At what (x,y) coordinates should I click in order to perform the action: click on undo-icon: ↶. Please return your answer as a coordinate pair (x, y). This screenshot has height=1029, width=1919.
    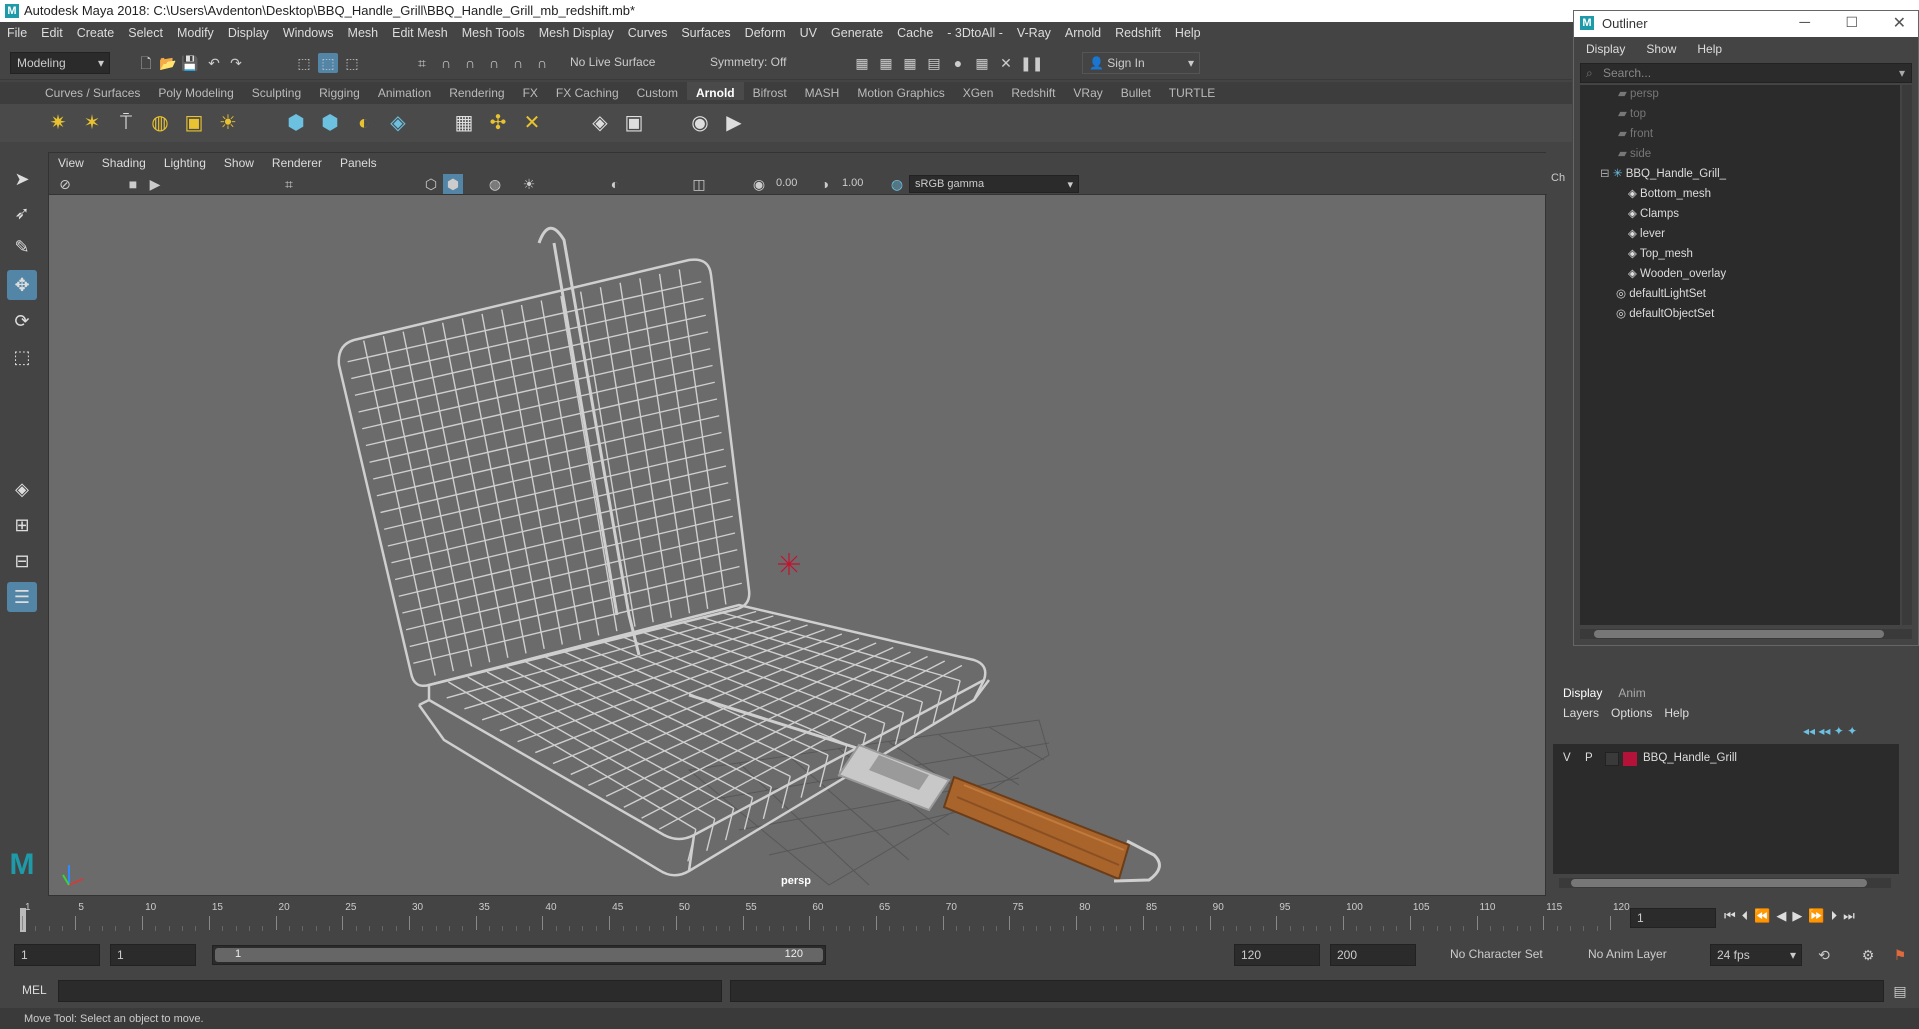
    Looking at the image, I should click on (214, 63).